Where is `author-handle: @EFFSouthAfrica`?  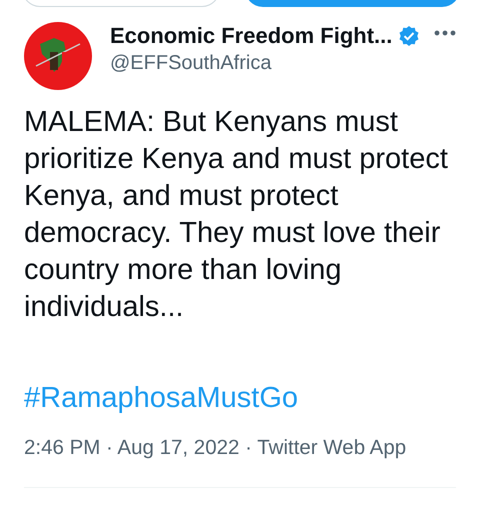 author-handle: @EFFSouthAfrica is located at coordinates (272, 63).